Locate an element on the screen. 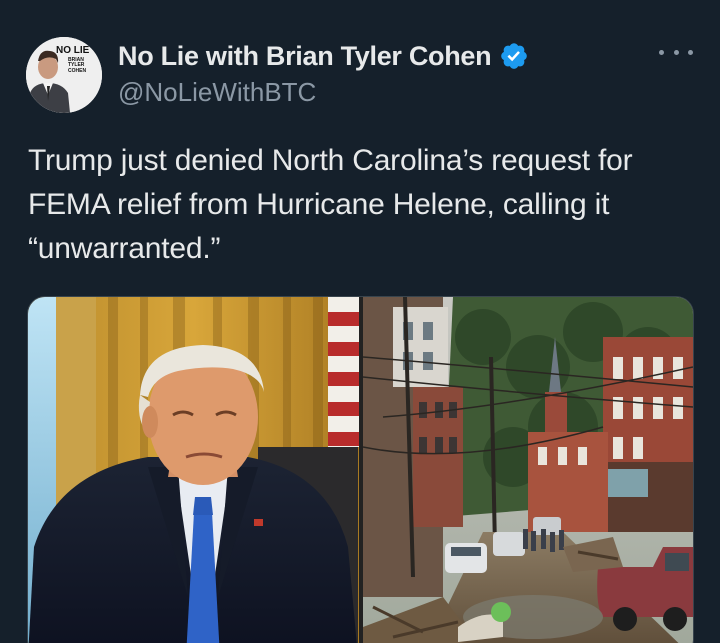  verified-badge-icon is located at coordinates (514, 56).